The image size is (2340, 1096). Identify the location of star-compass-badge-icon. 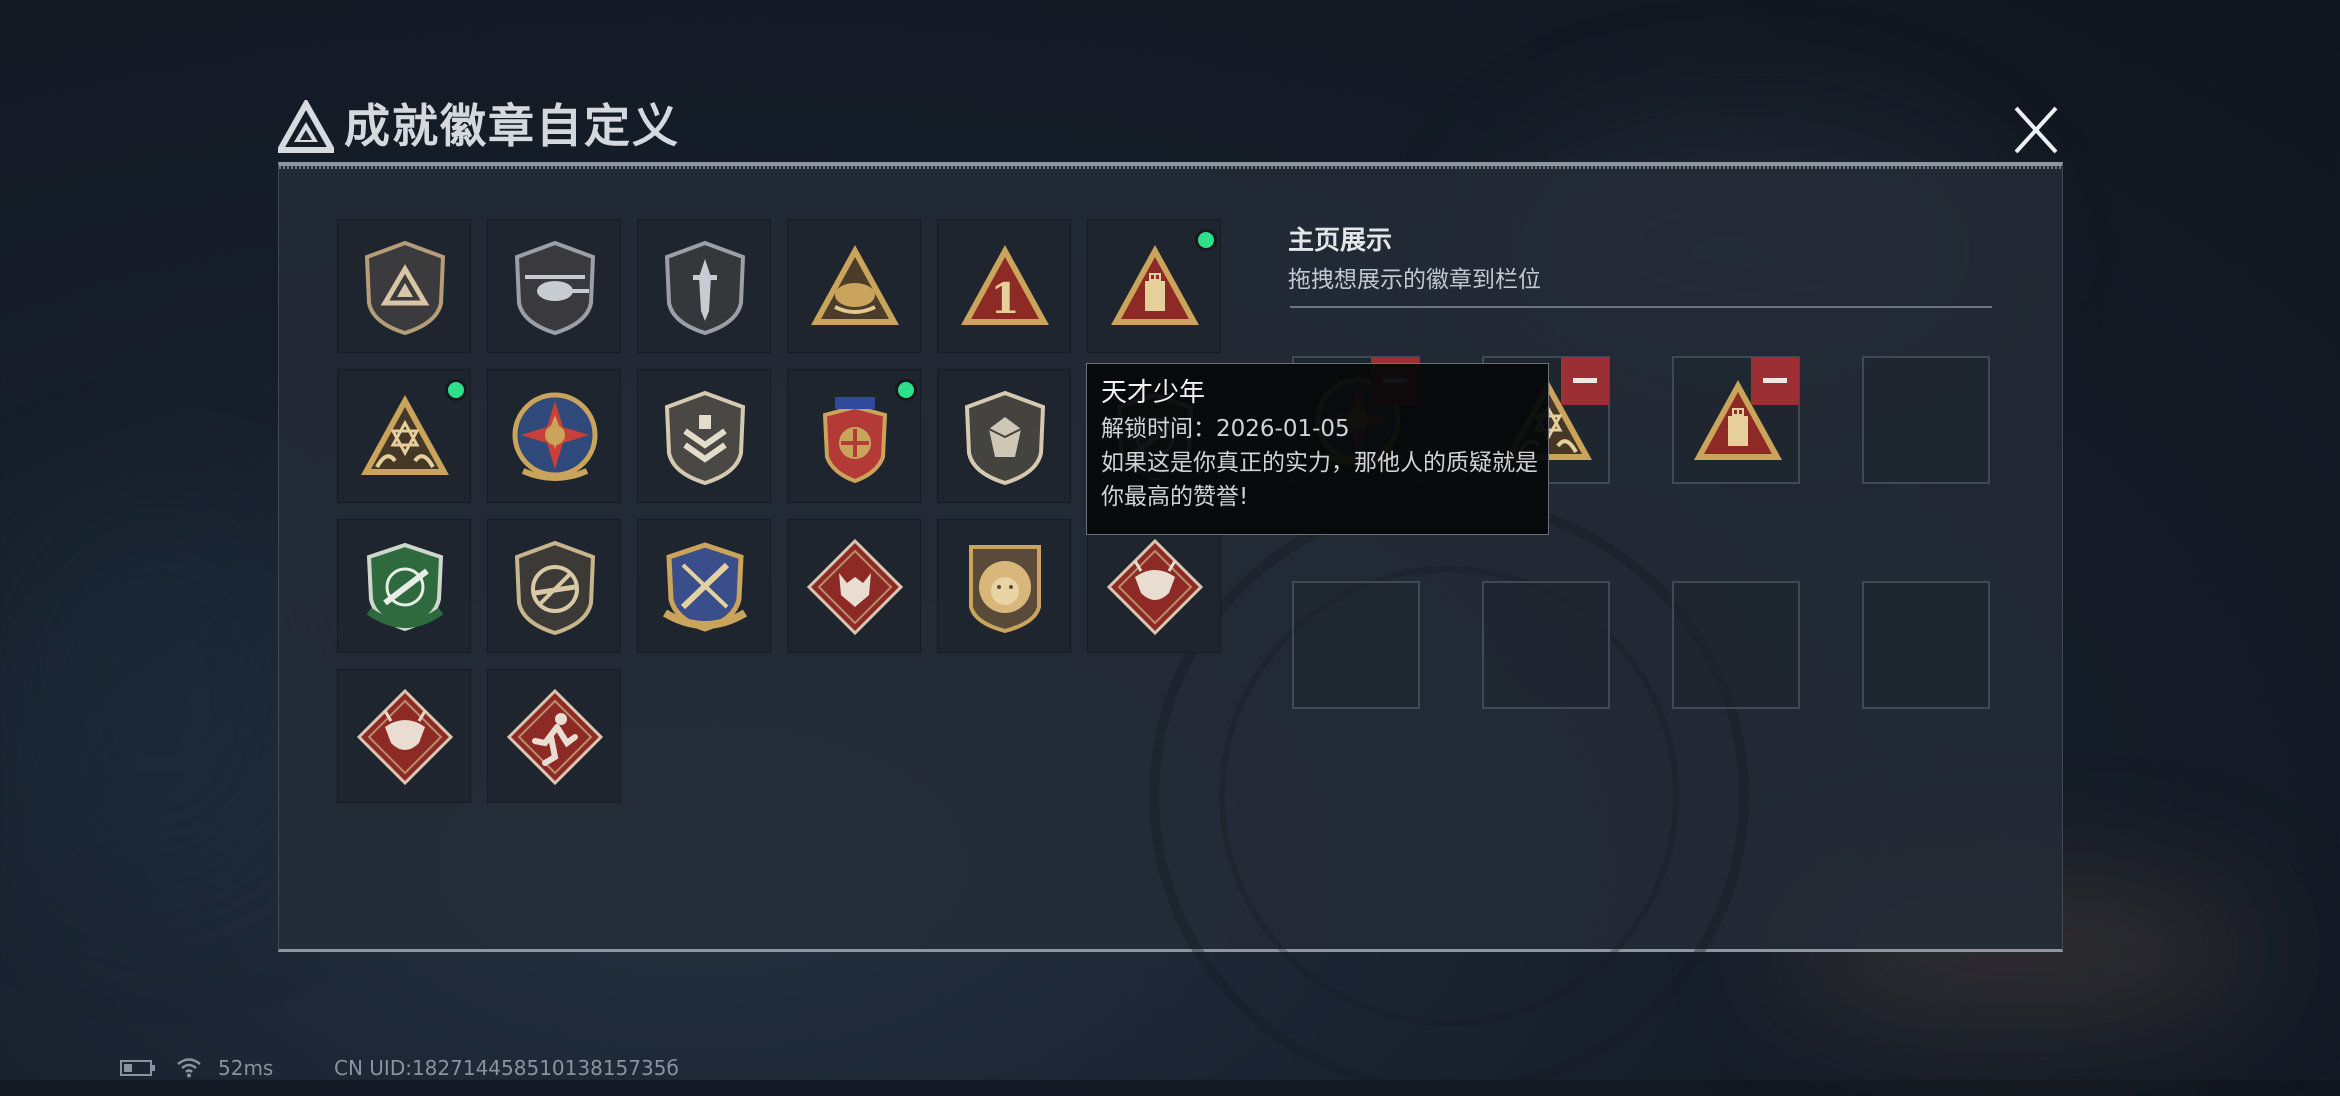
(555, 436).